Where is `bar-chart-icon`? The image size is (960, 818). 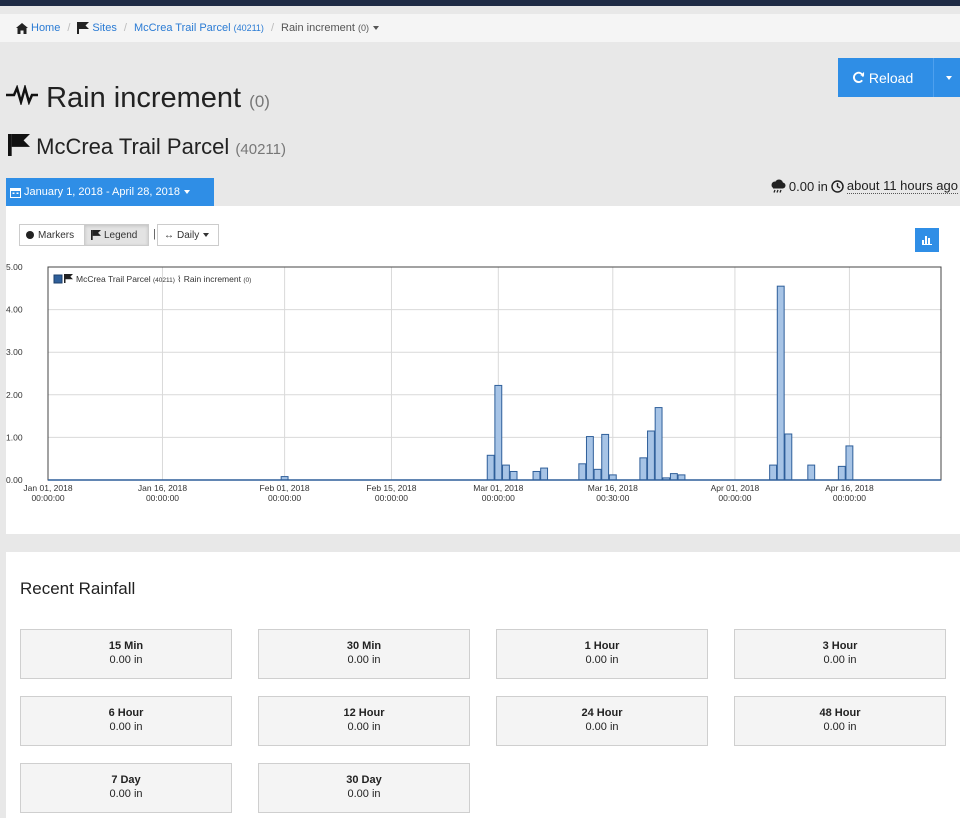
bar-chart-icon is located at coordinates (927, 240).